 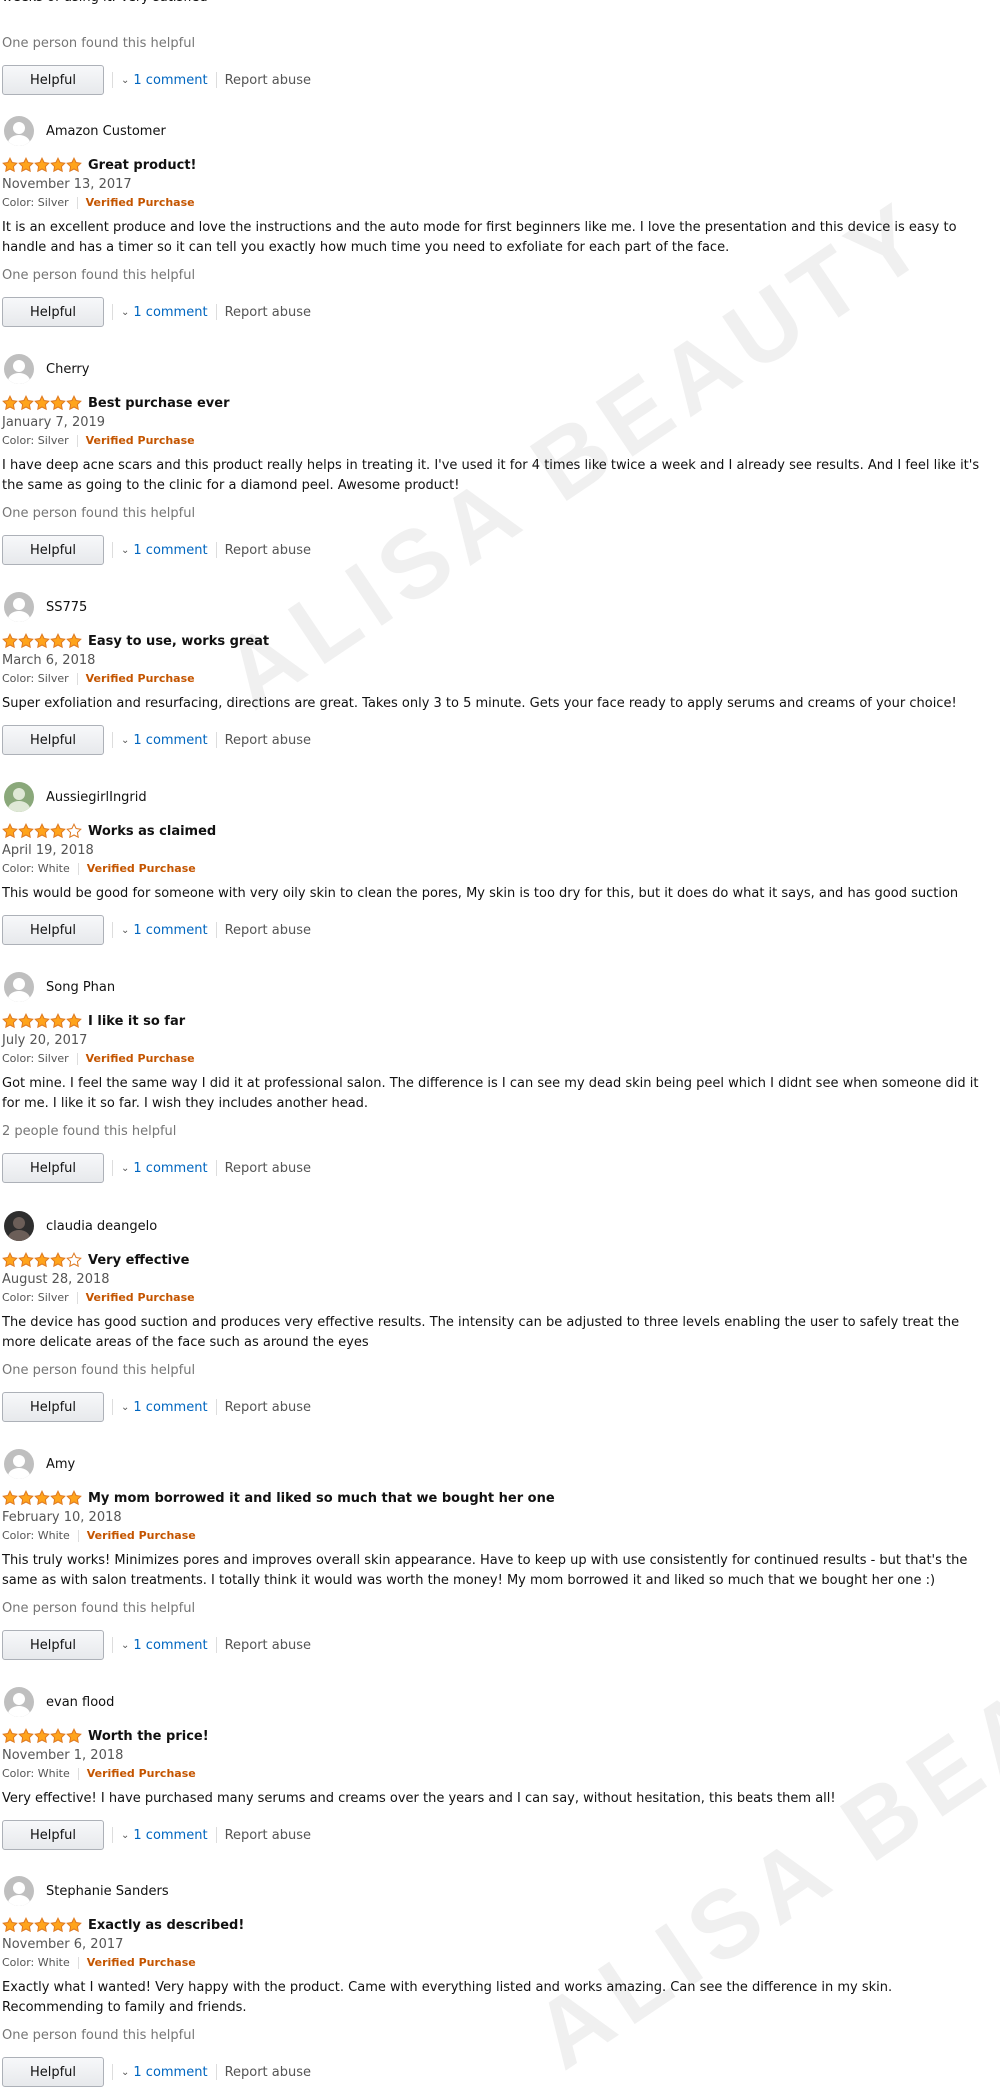 I want to click on review-title: Best purchase ever, so click(x=159, y=403).